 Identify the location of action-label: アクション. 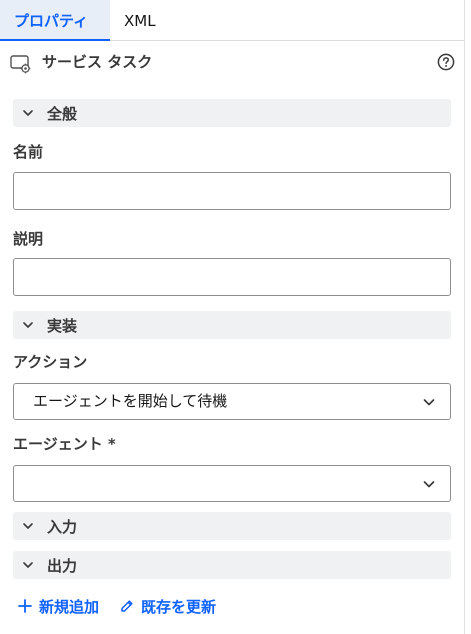
(50, 362).